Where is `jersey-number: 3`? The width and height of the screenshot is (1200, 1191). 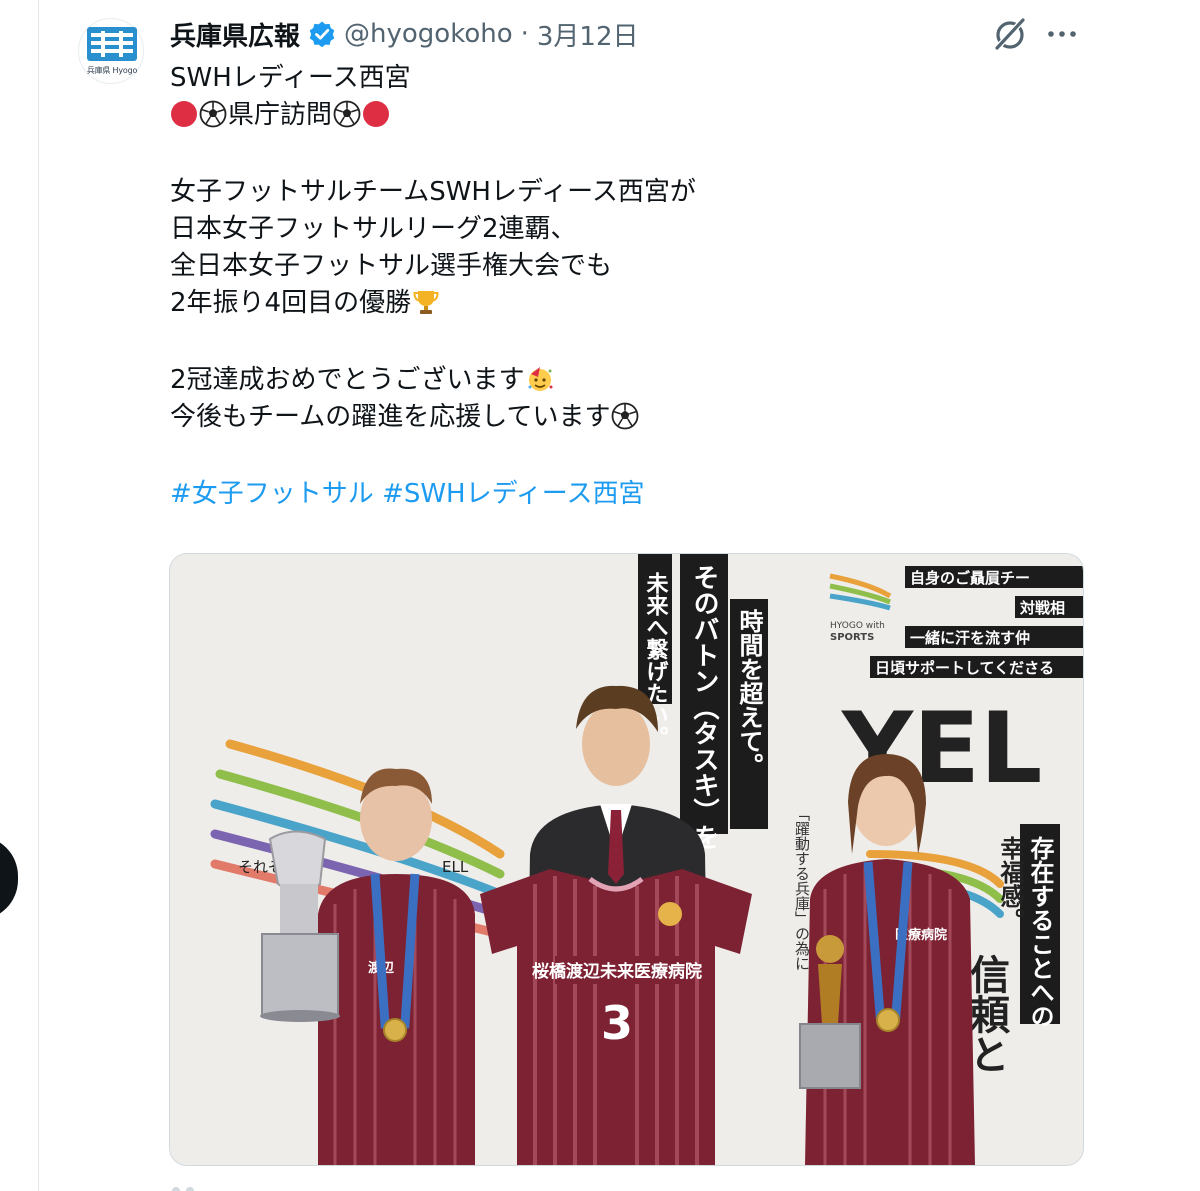 jersey-number: 3 is located at coordinates (617, 1023).